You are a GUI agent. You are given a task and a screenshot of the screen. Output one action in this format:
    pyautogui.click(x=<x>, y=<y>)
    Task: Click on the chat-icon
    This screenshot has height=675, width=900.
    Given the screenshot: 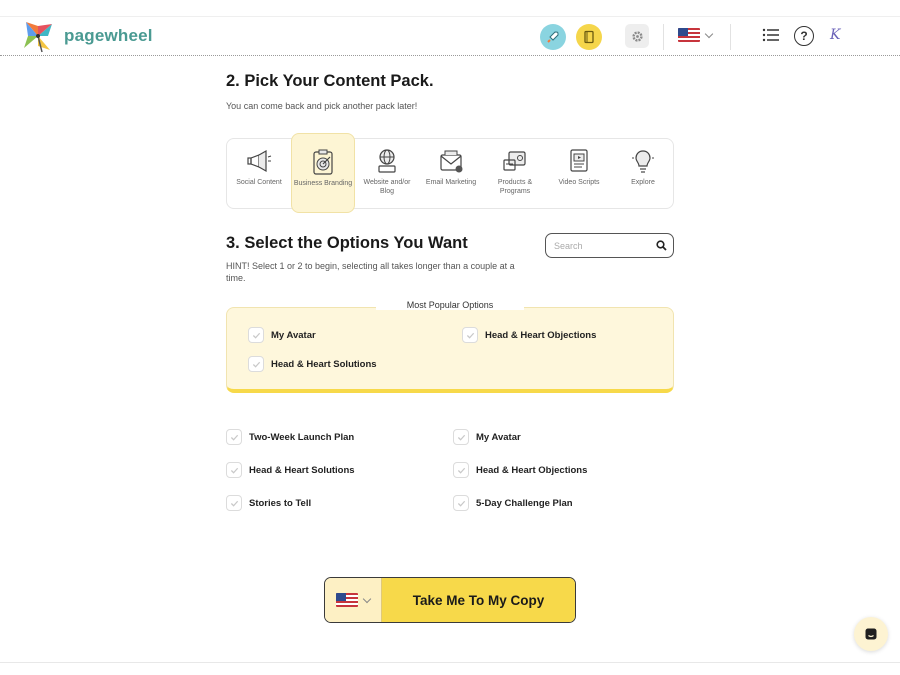 What is the action you would take?
    pyautogui.click(x=871, y=634)
    